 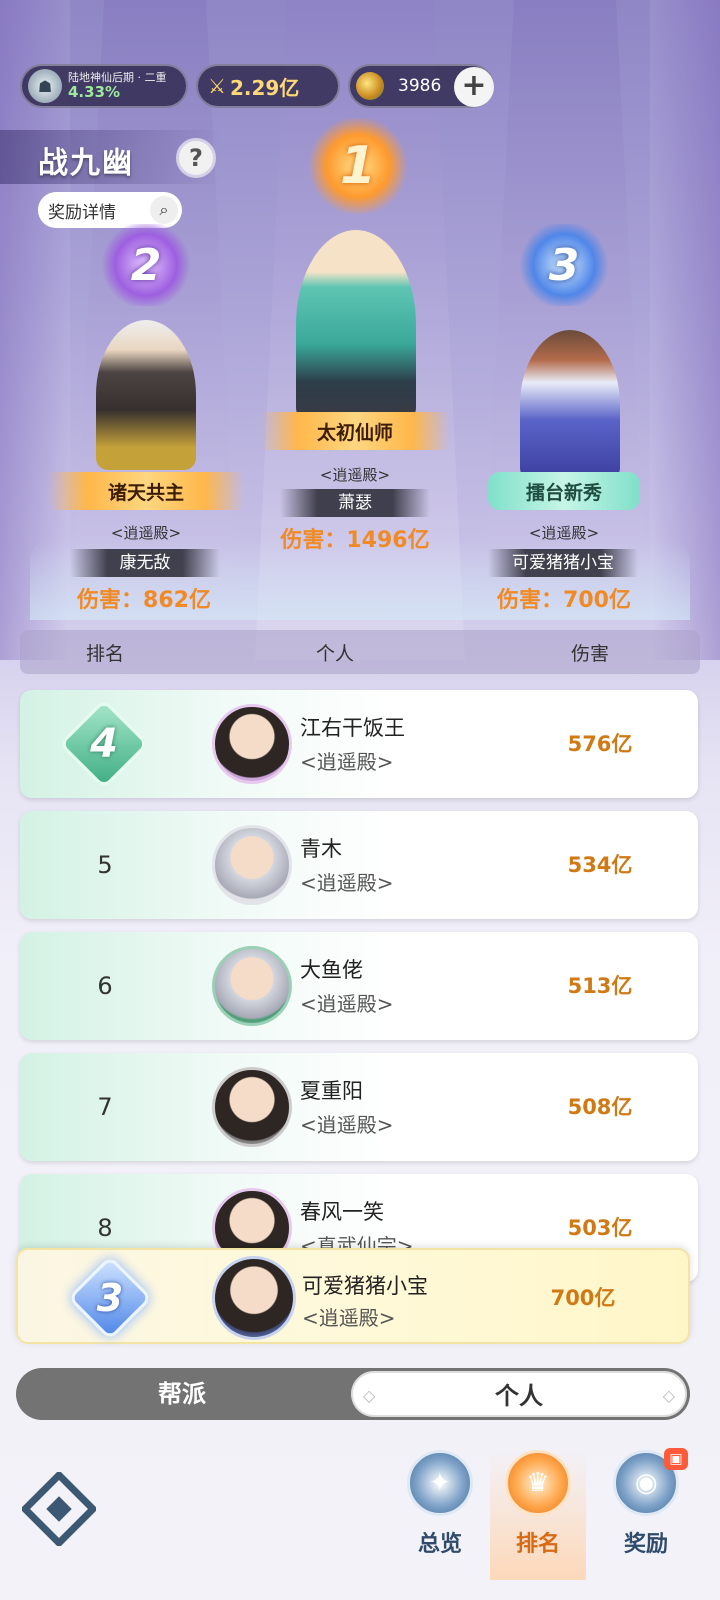 I want to click on table-row: 4 江右干饭王 <逍遥殿> 576亿, so click(x=359, y=744).